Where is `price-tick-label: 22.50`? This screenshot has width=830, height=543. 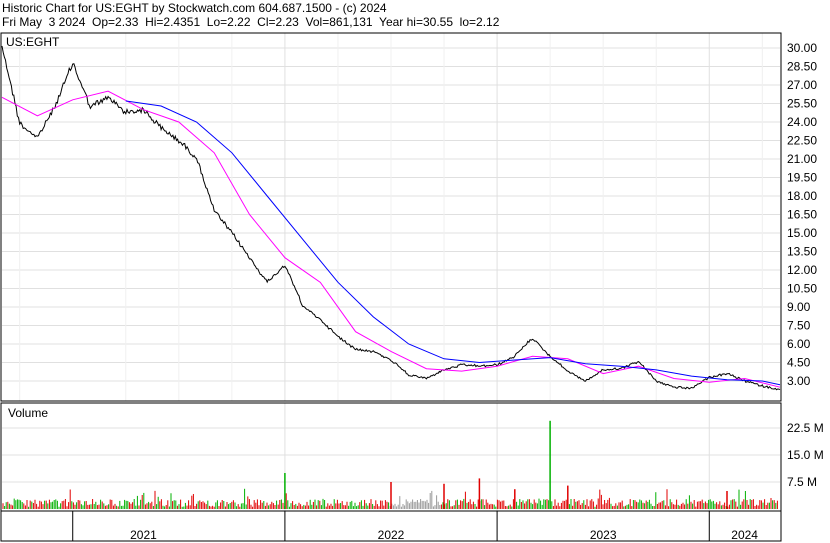 price-tick-label: 22.50 is located at coordinates (802, 141).